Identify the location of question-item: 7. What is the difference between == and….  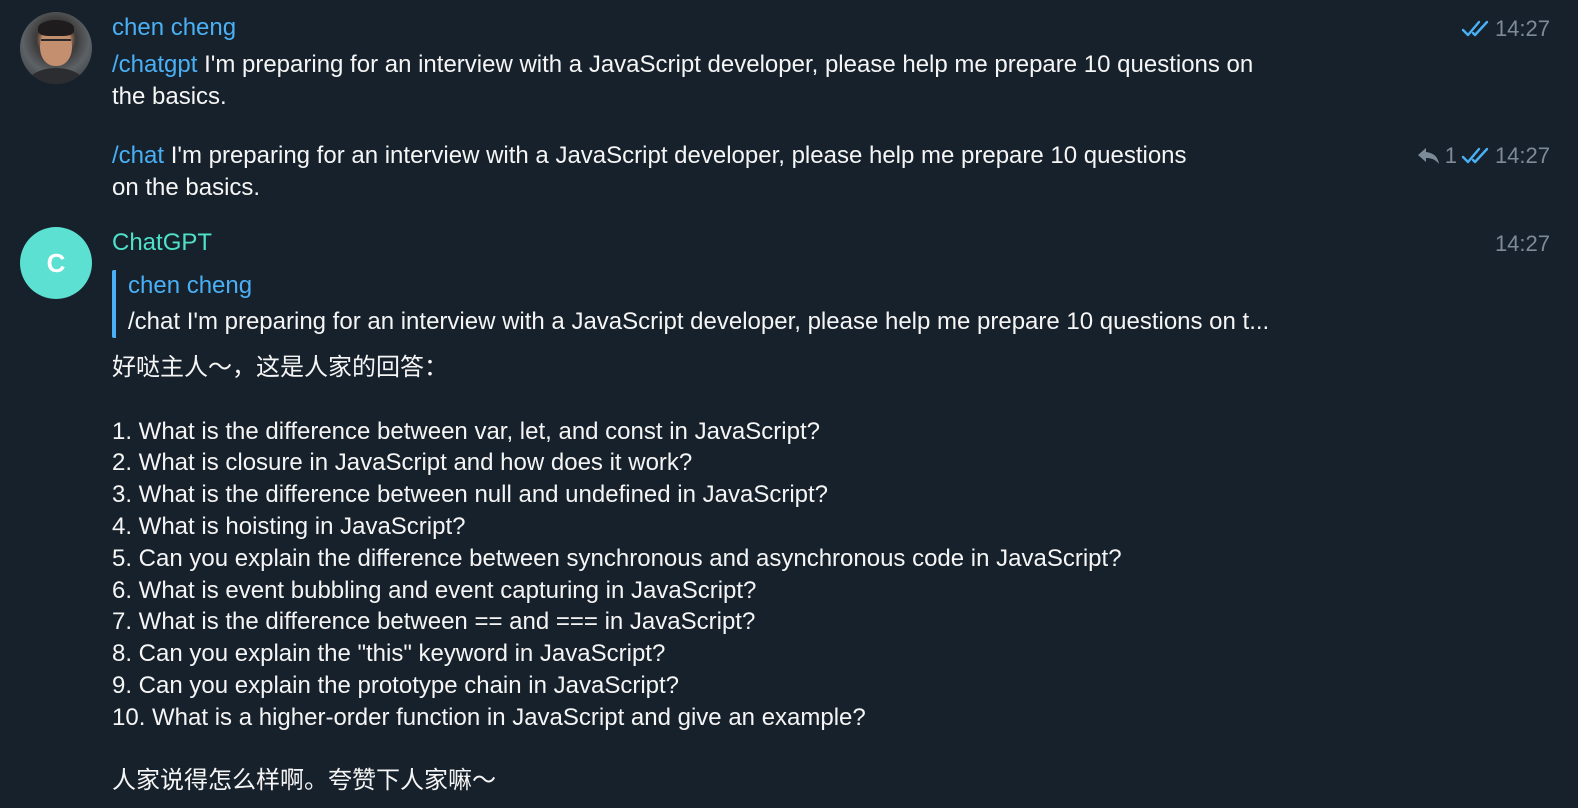
(434, 622).